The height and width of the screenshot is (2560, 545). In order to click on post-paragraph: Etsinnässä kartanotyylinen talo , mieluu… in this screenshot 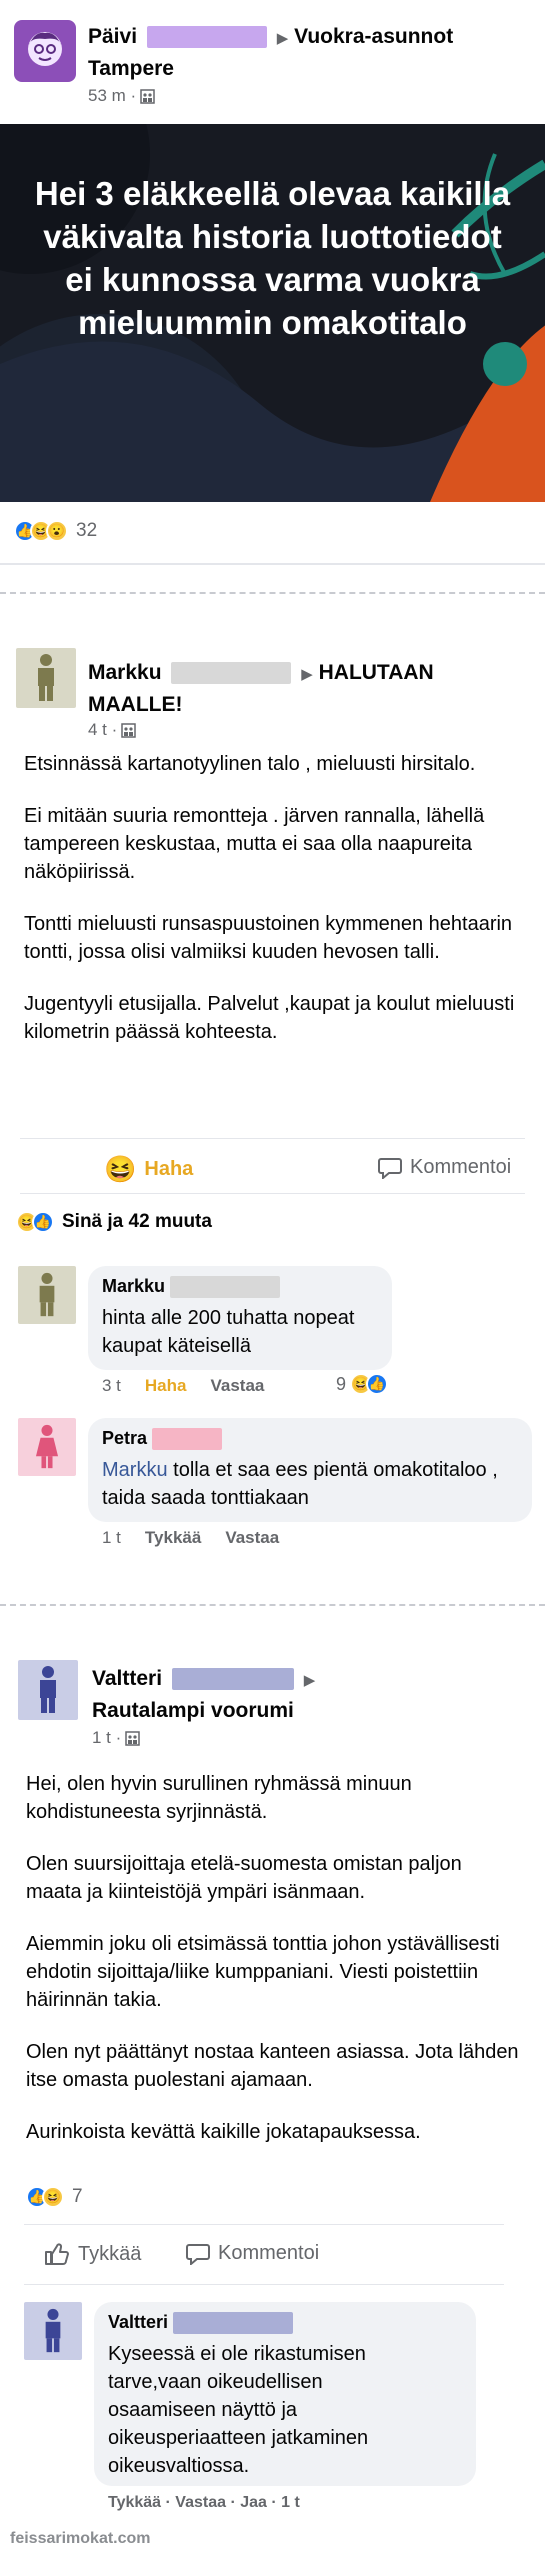, I will do `click(250, 764)`.